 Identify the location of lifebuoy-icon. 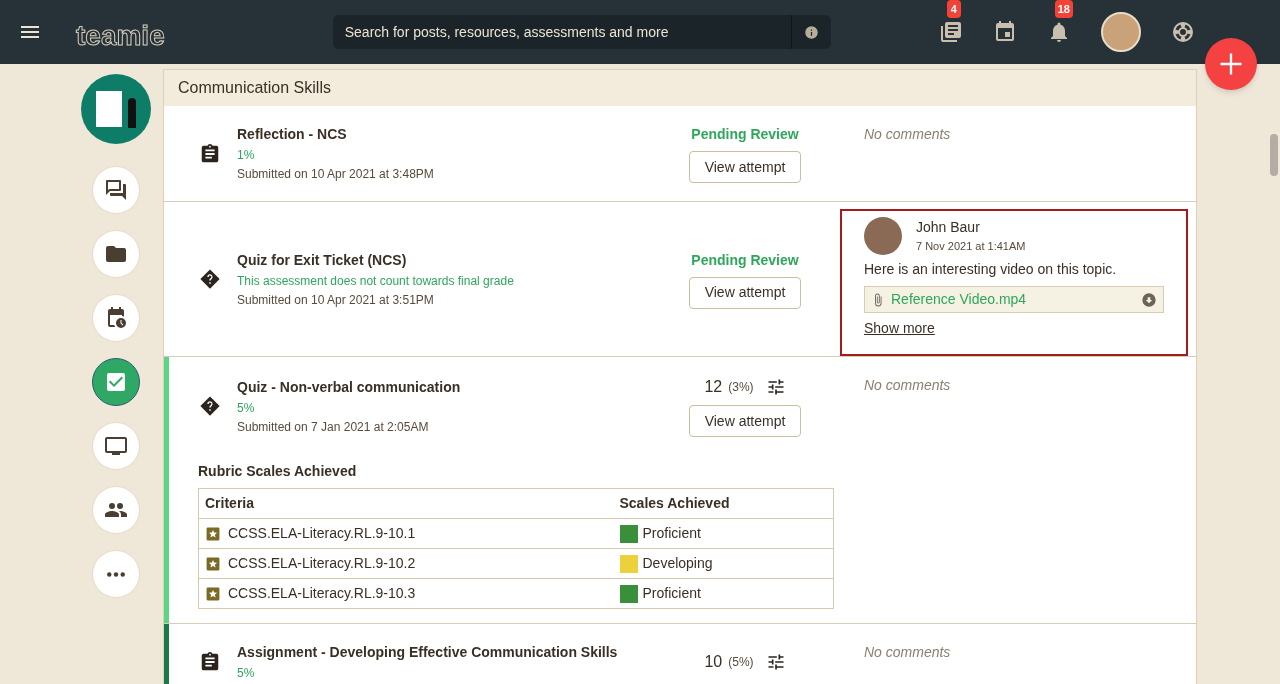
(1182, 32).